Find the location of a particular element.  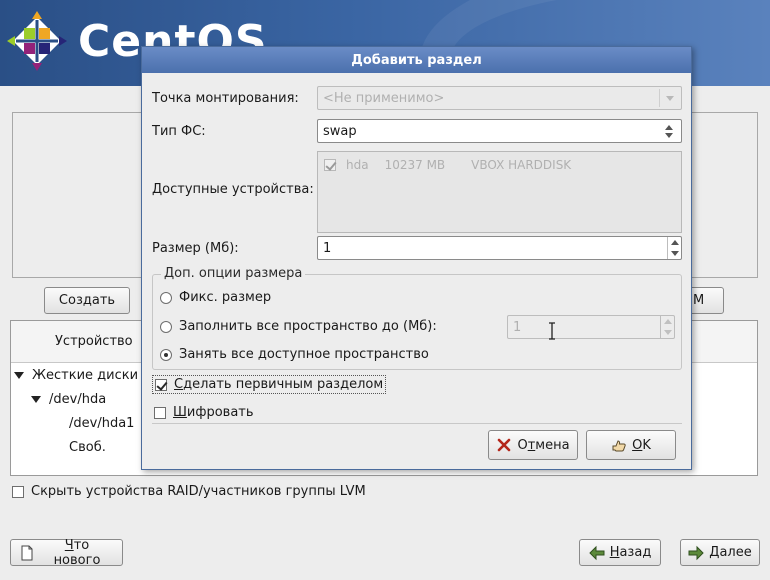

next-button: Далее is located at coordinates (720, 552).